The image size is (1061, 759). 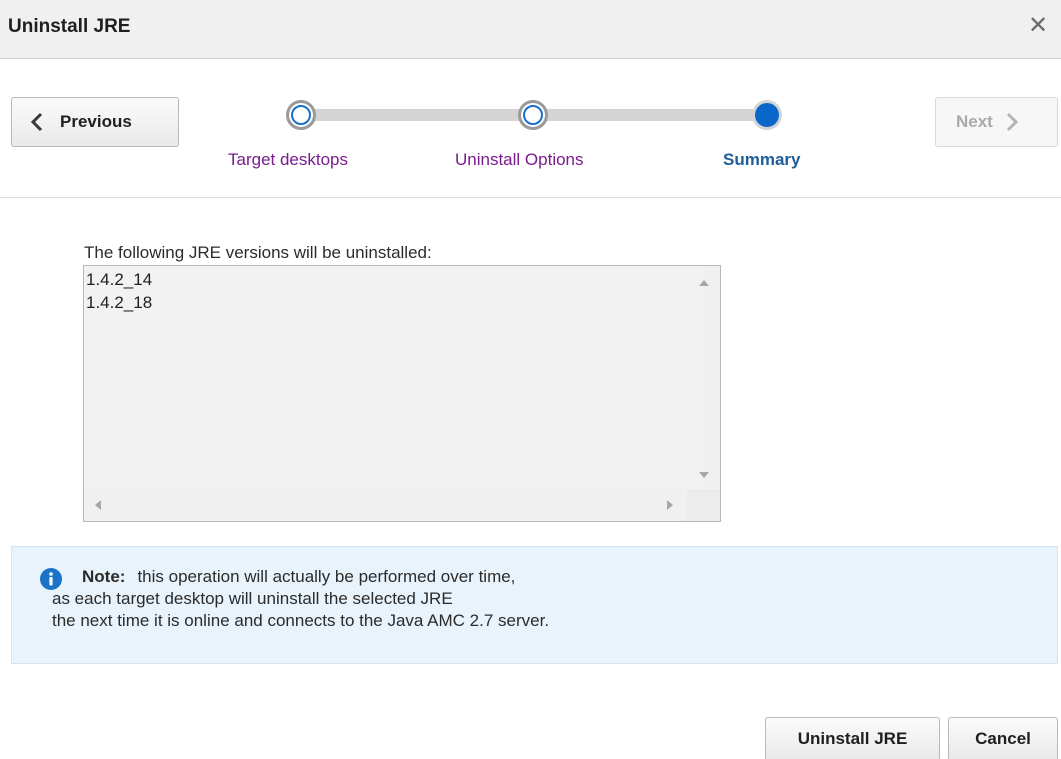 I want to click on note-label: Note:, so click(x=104, y=576).